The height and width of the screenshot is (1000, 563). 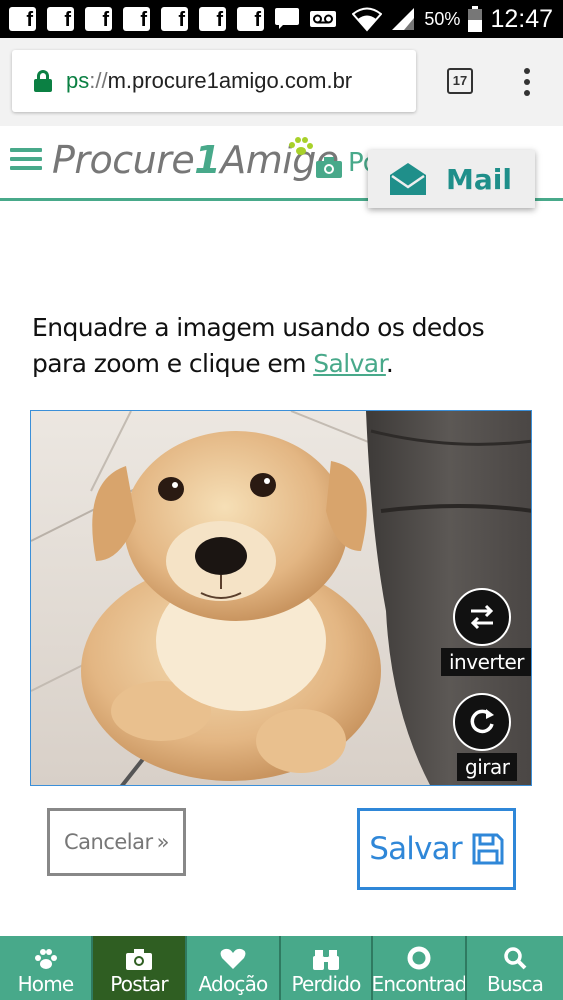 I want to click on swap-arrows-icon, so click(x=482, y=617).